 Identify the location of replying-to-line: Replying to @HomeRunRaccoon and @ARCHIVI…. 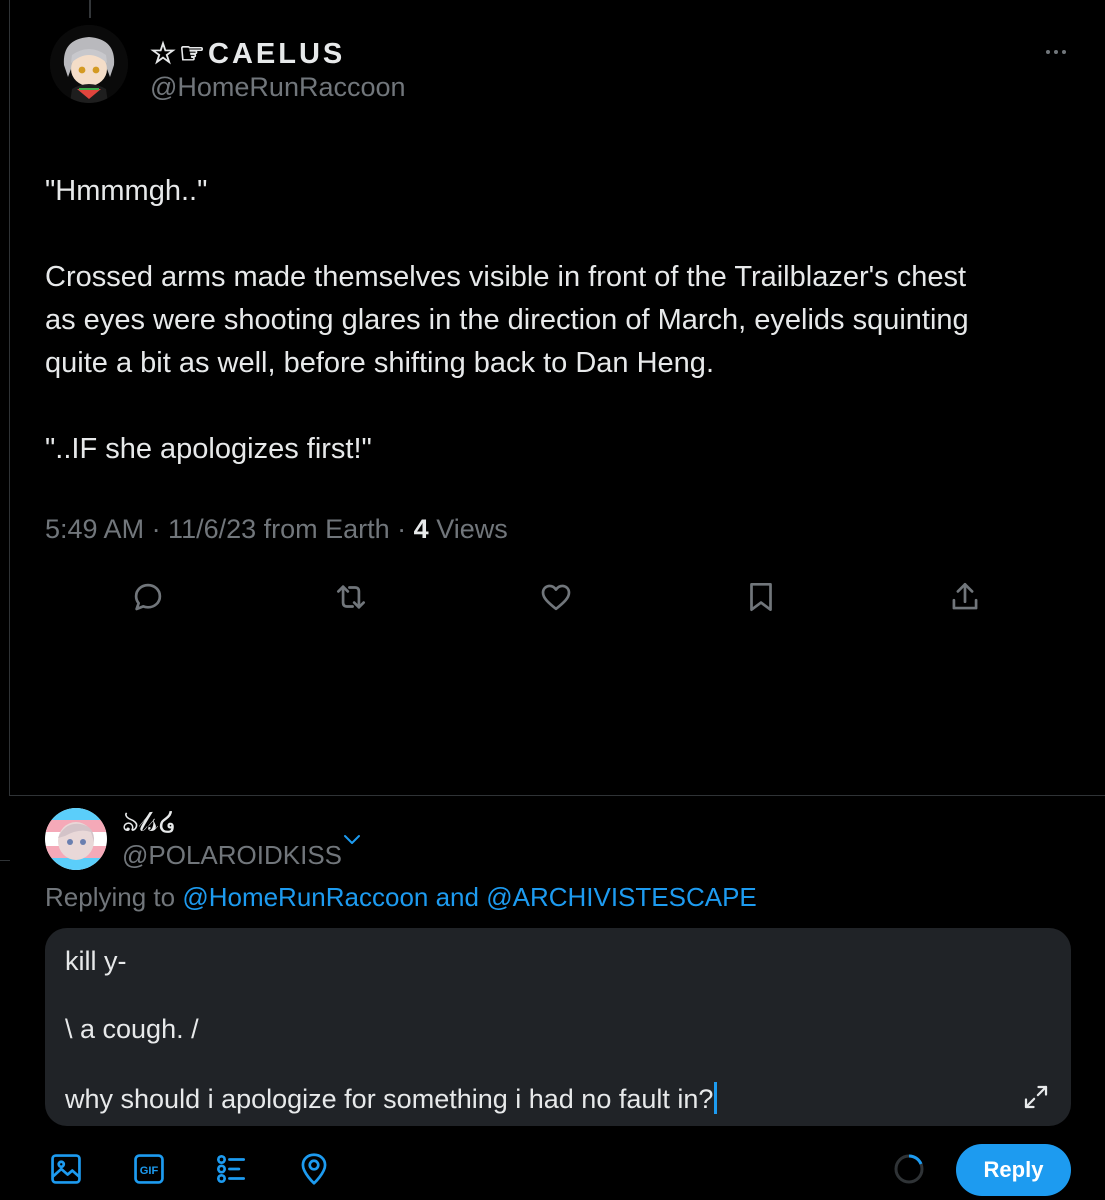
(401, 897).